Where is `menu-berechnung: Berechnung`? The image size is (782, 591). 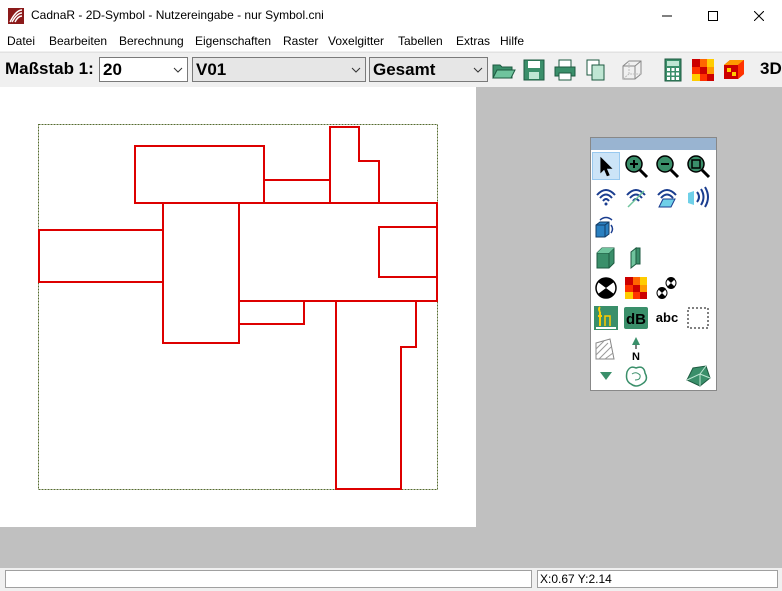 menu-berechnung: Berechnung is located at coordinates (151, 41).